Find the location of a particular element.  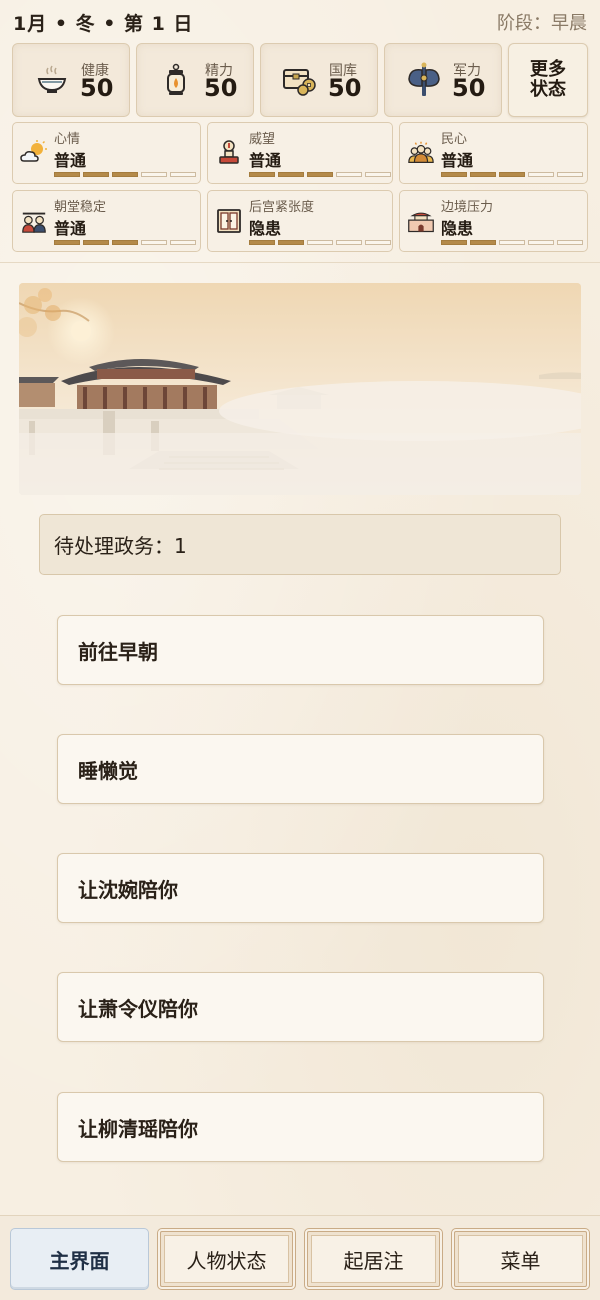

substat-label: 后宫紧张度 is located at coordinates (282, 207).